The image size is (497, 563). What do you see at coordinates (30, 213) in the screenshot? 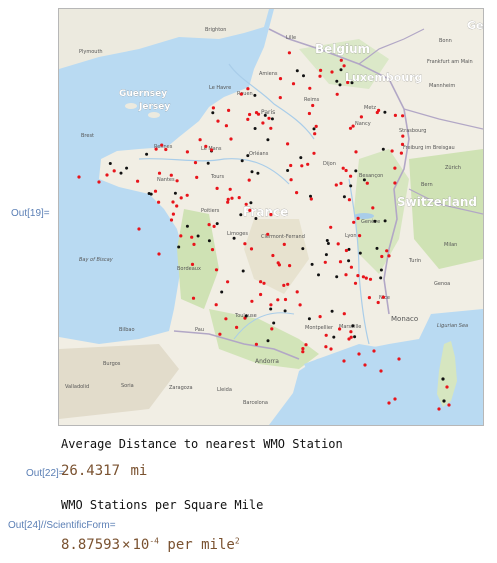
I see `out19-label: Out[19]=` at bounding box center [30, 213].